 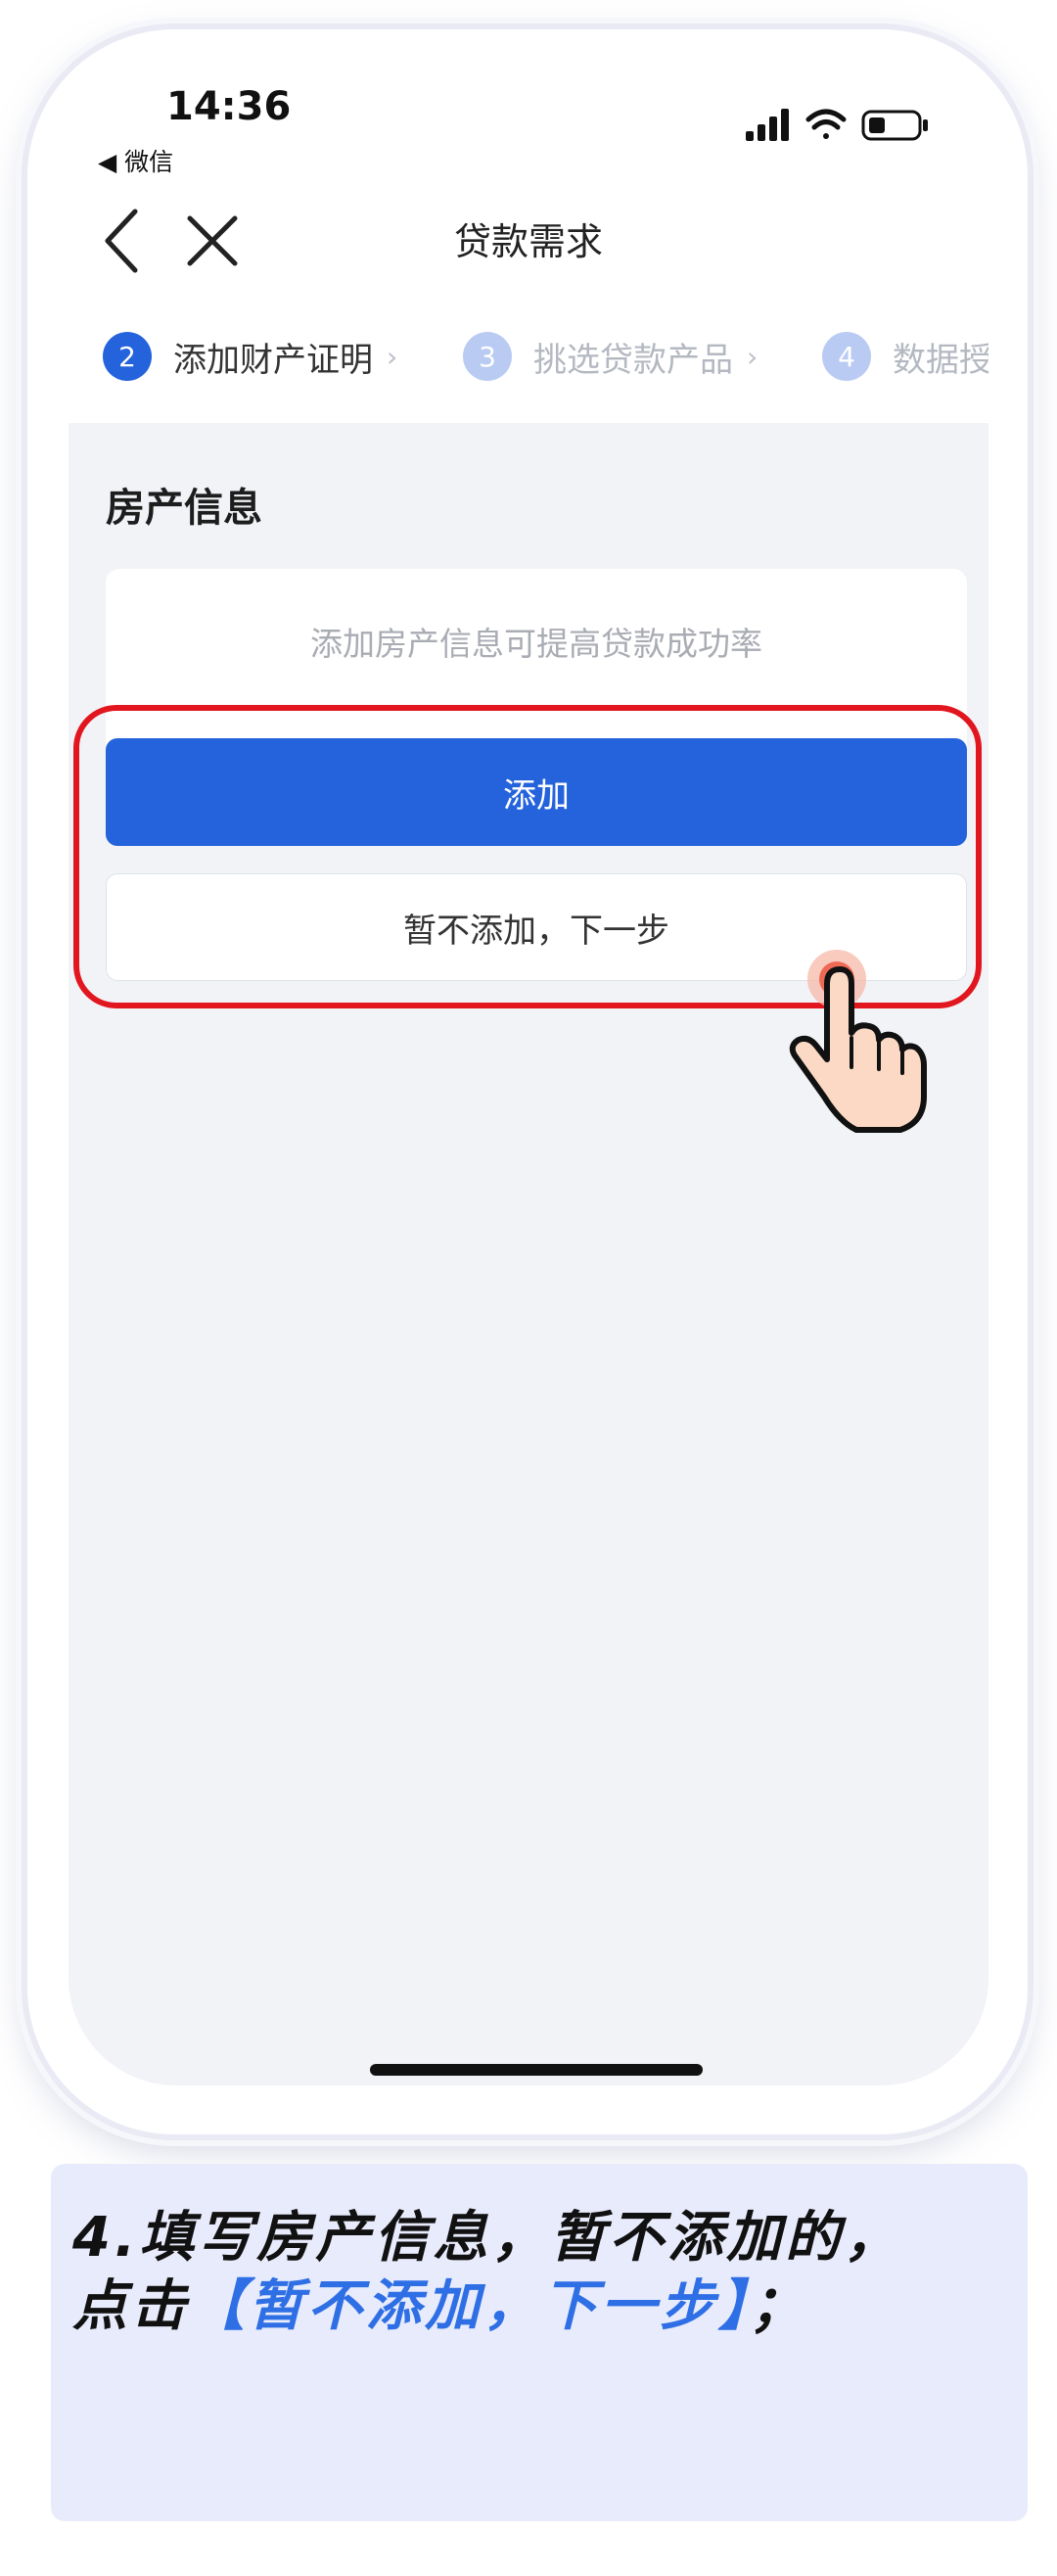 I want to click on step-item: 4 数据授, so click(x=905, y=357).